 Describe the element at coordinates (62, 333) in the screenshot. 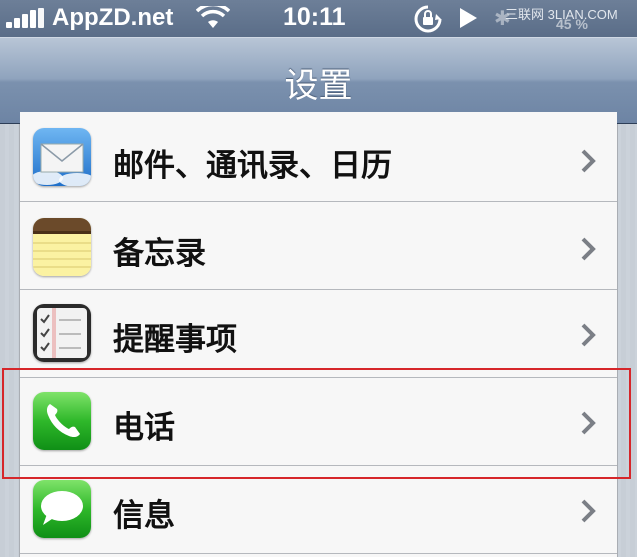

I see `reminders-icon` at that location.